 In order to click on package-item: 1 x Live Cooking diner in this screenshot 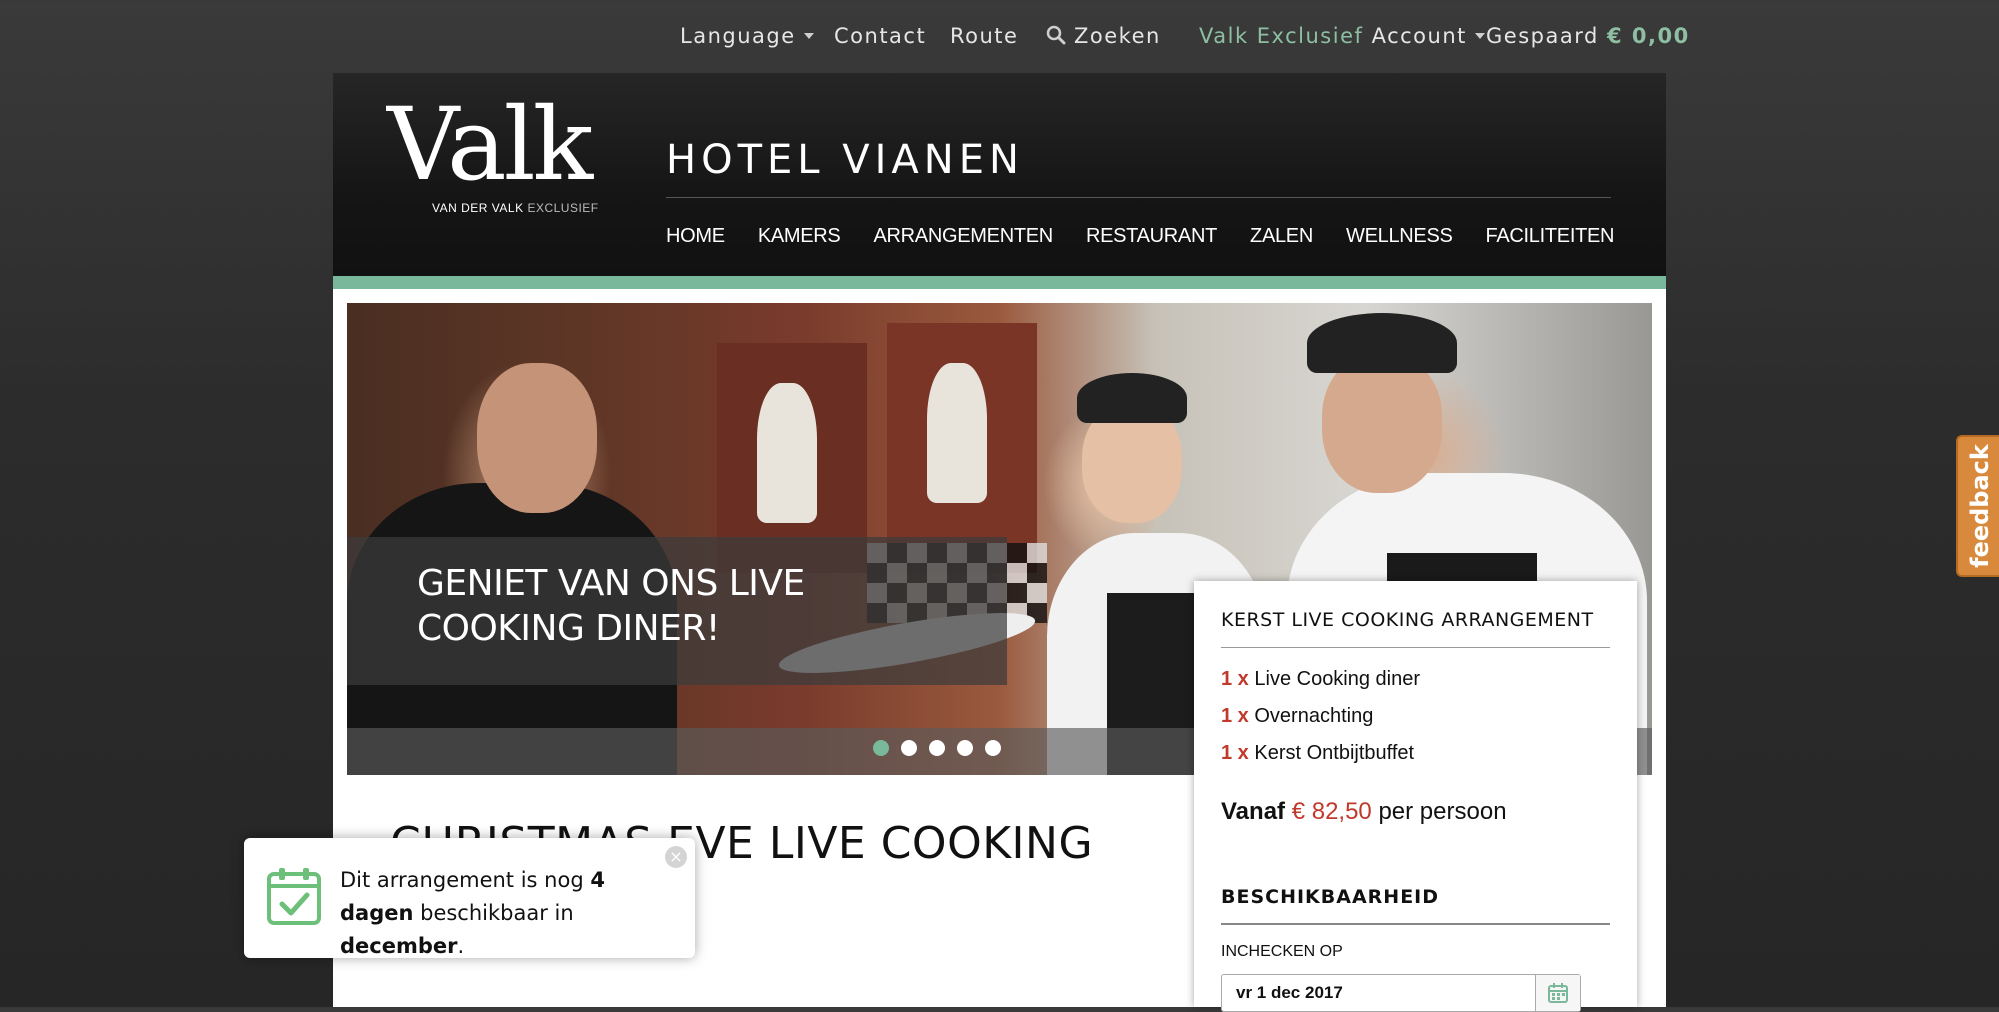, I will do `click(1320, 679)`.